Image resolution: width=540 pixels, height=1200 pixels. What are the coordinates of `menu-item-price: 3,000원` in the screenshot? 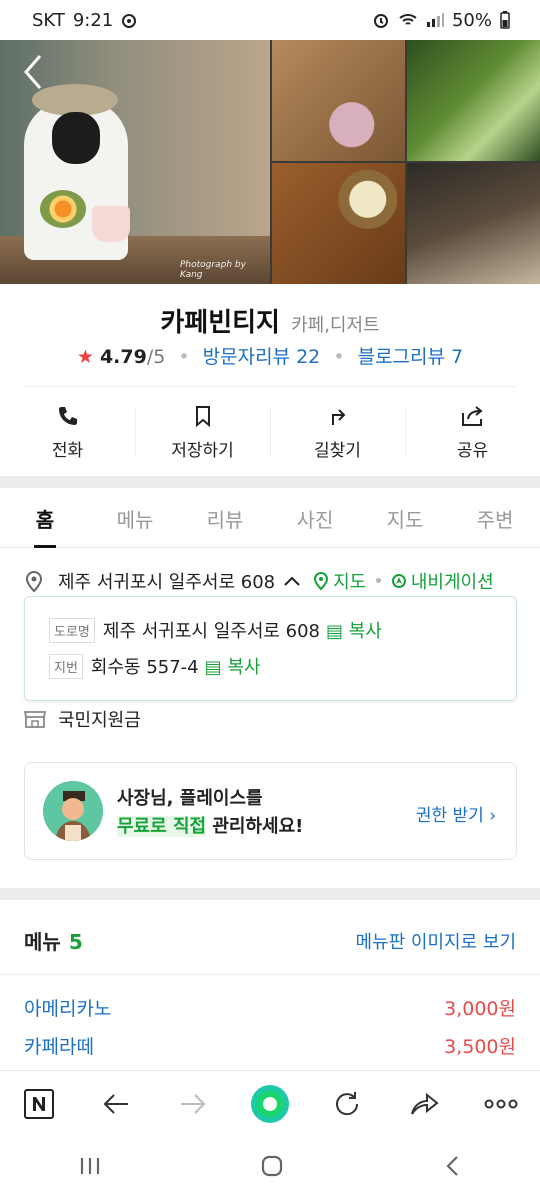 It's located at (480, 1009).